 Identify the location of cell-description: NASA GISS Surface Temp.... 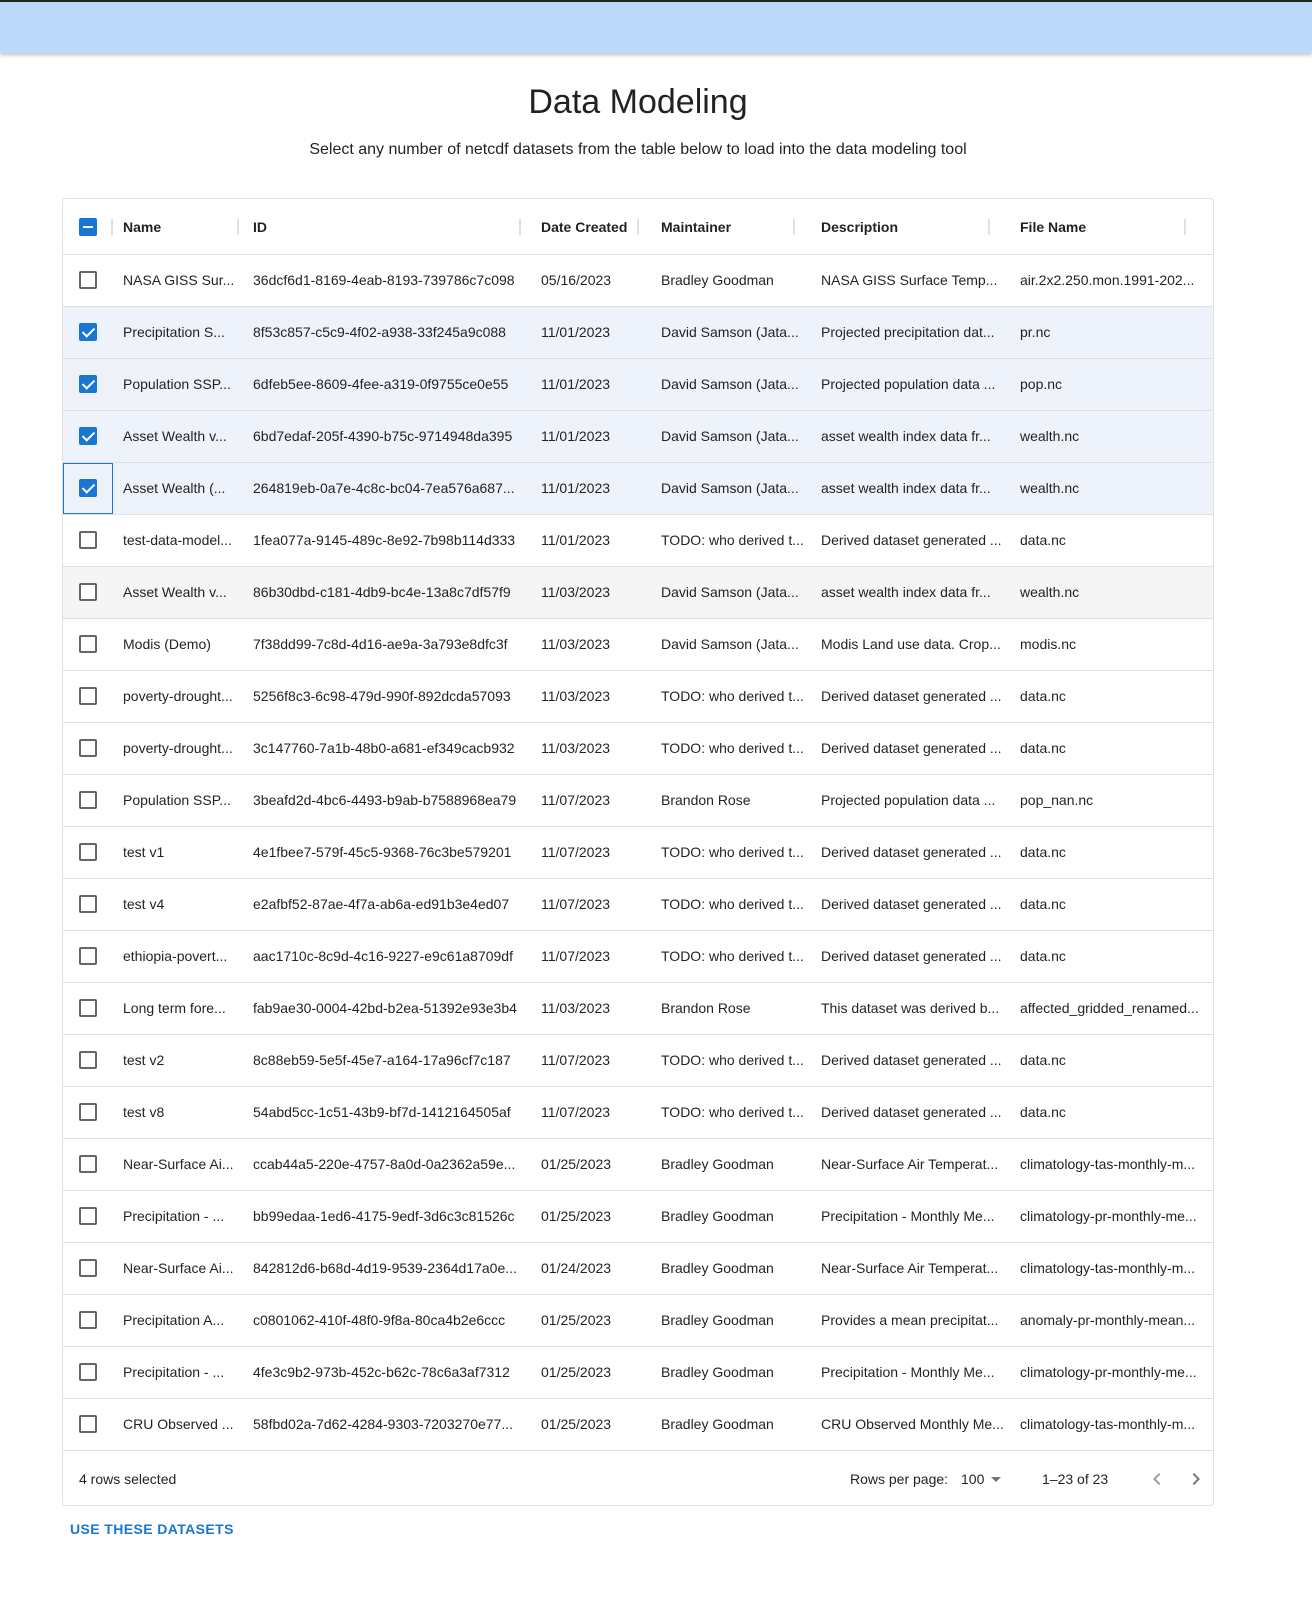
(909, 280).